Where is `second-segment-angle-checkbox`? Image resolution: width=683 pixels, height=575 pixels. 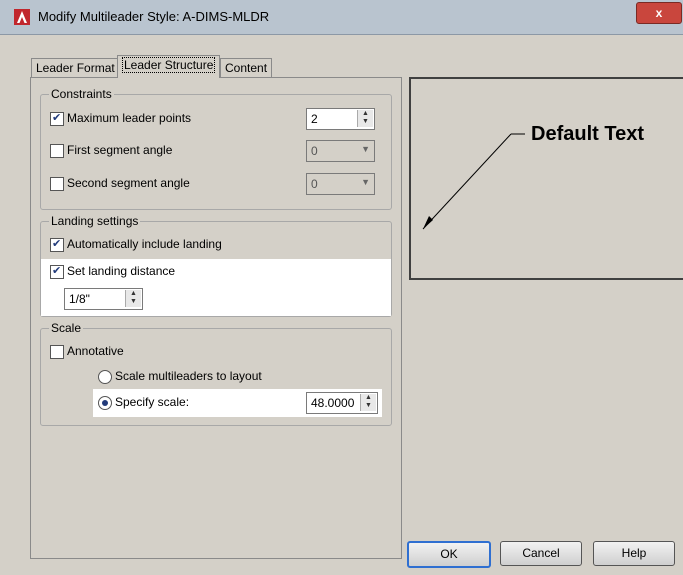
second-segment-angle-checkbox is located at coordinates (57, 184).